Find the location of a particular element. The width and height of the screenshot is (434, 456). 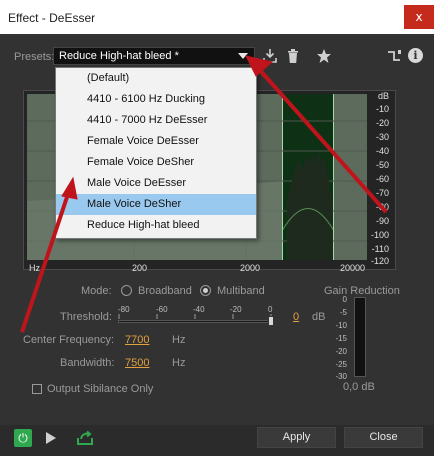

gain-reduction-meter is located at coordinates (360, 337).